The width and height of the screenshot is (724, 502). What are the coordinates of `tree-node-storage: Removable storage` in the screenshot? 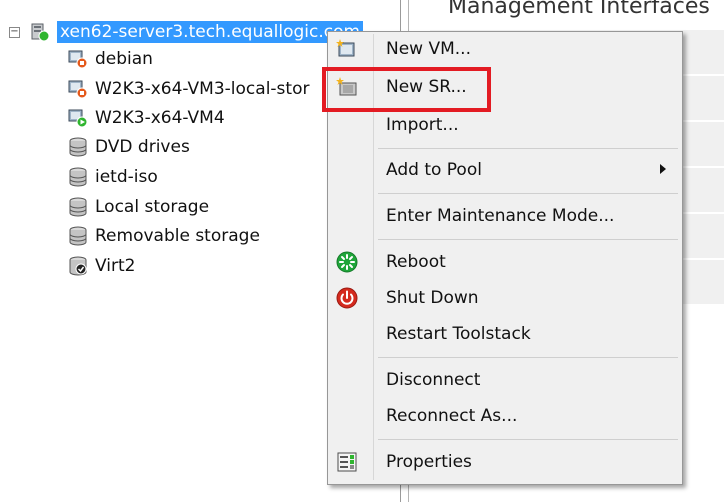 It's located at (164, 236).